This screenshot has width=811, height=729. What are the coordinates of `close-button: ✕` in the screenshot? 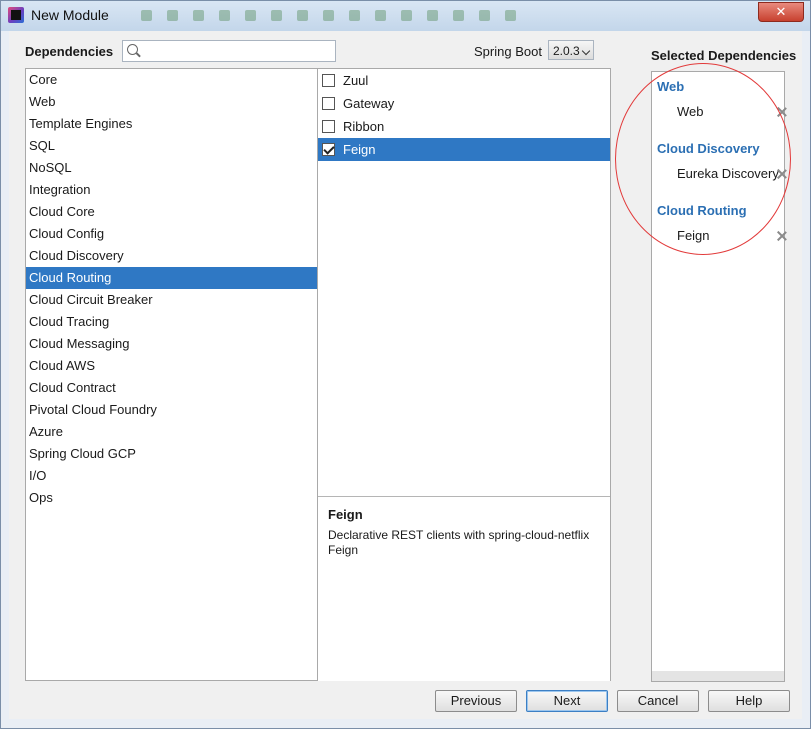 It's located at (781, 12).